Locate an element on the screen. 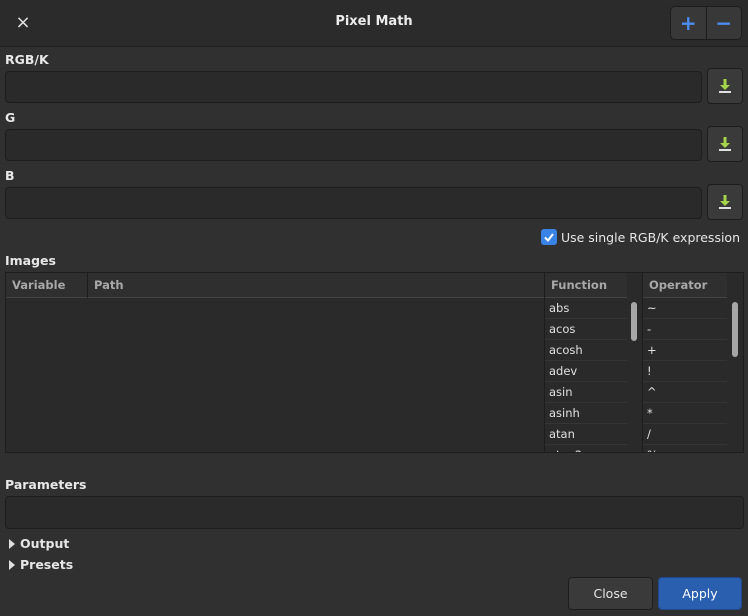  function-item: adev is located at coordinates (586, 371).